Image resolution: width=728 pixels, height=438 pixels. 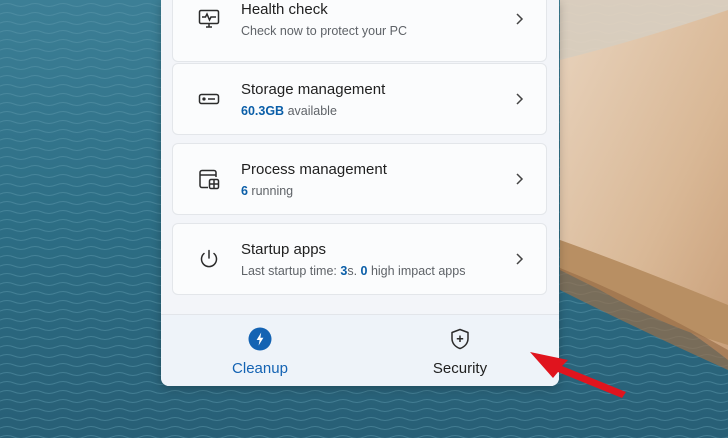 What do you see at coordinates (209, 179) in the screenshot?
I see `process-windows-icon` at bounding box center [209, 179].